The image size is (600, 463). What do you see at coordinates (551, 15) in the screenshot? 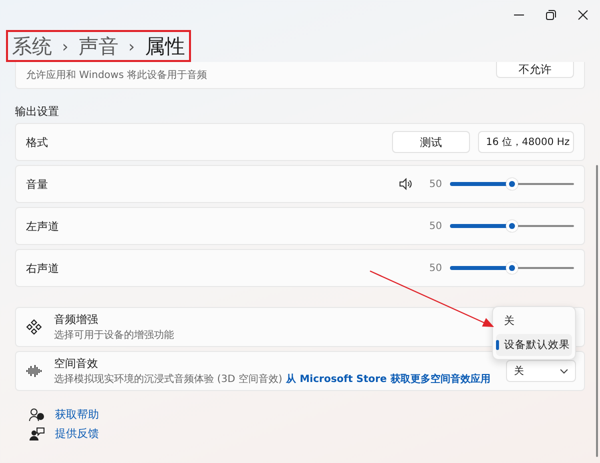
I see `restore-icon` at bounding box center [551, 15].